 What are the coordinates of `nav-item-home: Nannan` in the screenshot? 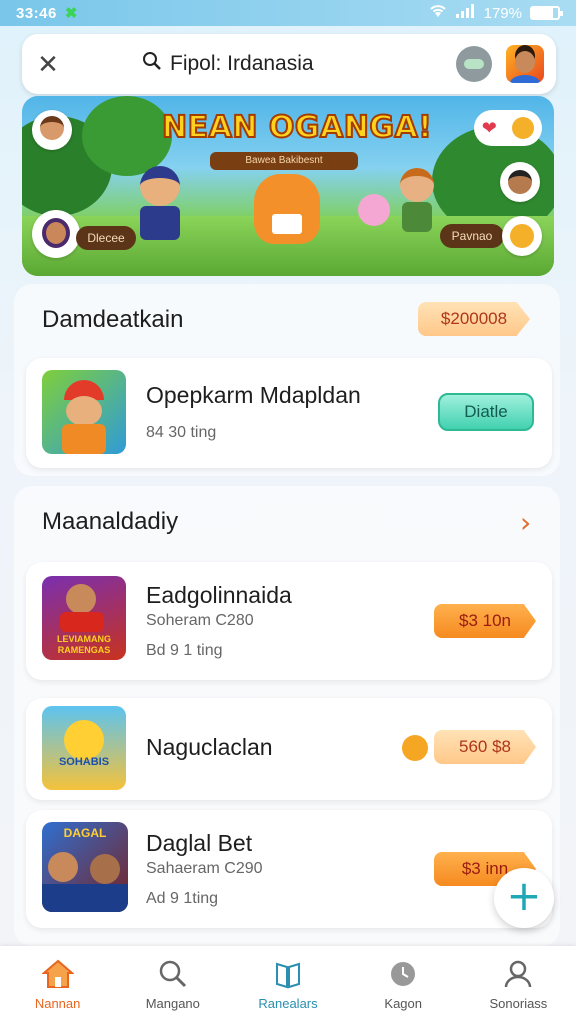 It's located at (57, 985).